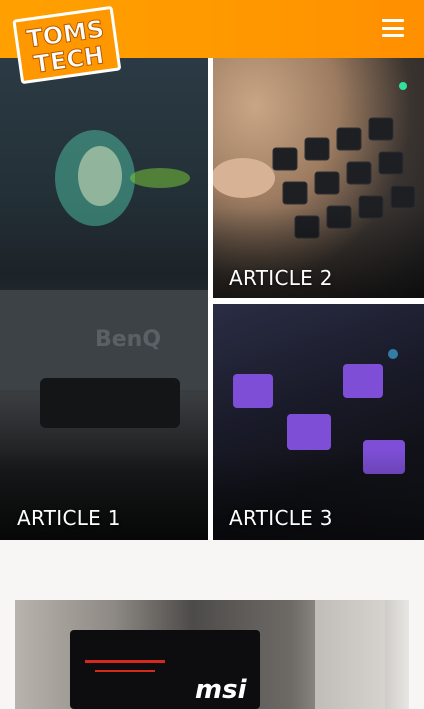  Describe the element at coordinates (281, 278) in the screenshot. I see `article-2-title: ARTICLE 2` at that location.